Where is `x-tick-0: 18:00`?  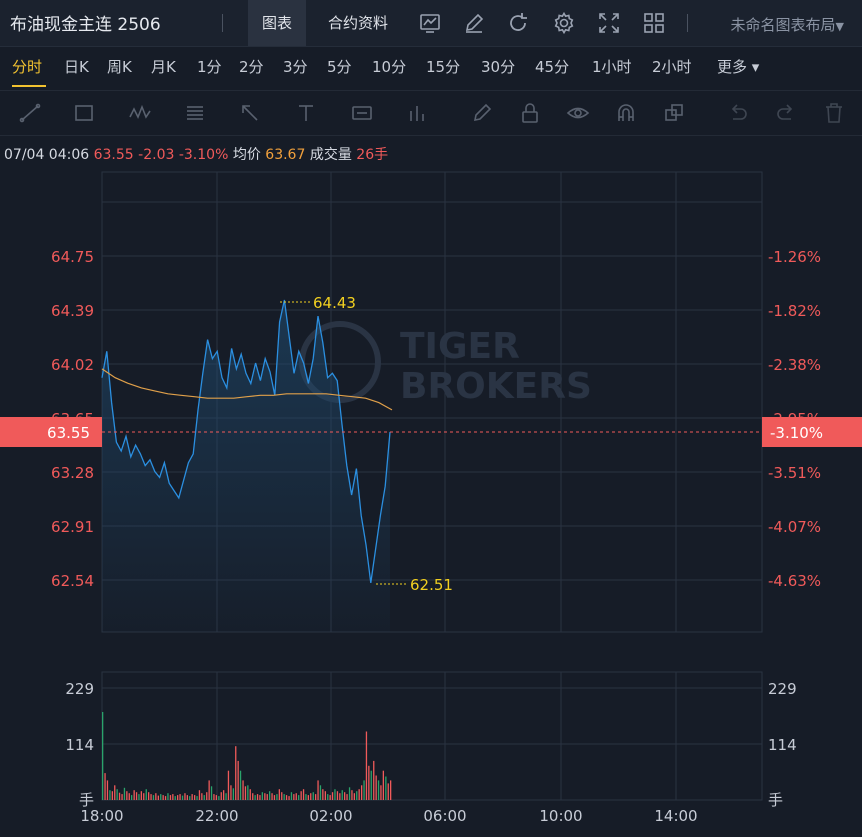
x-tick-0: 18:00 is located at coordinates (101, 816).